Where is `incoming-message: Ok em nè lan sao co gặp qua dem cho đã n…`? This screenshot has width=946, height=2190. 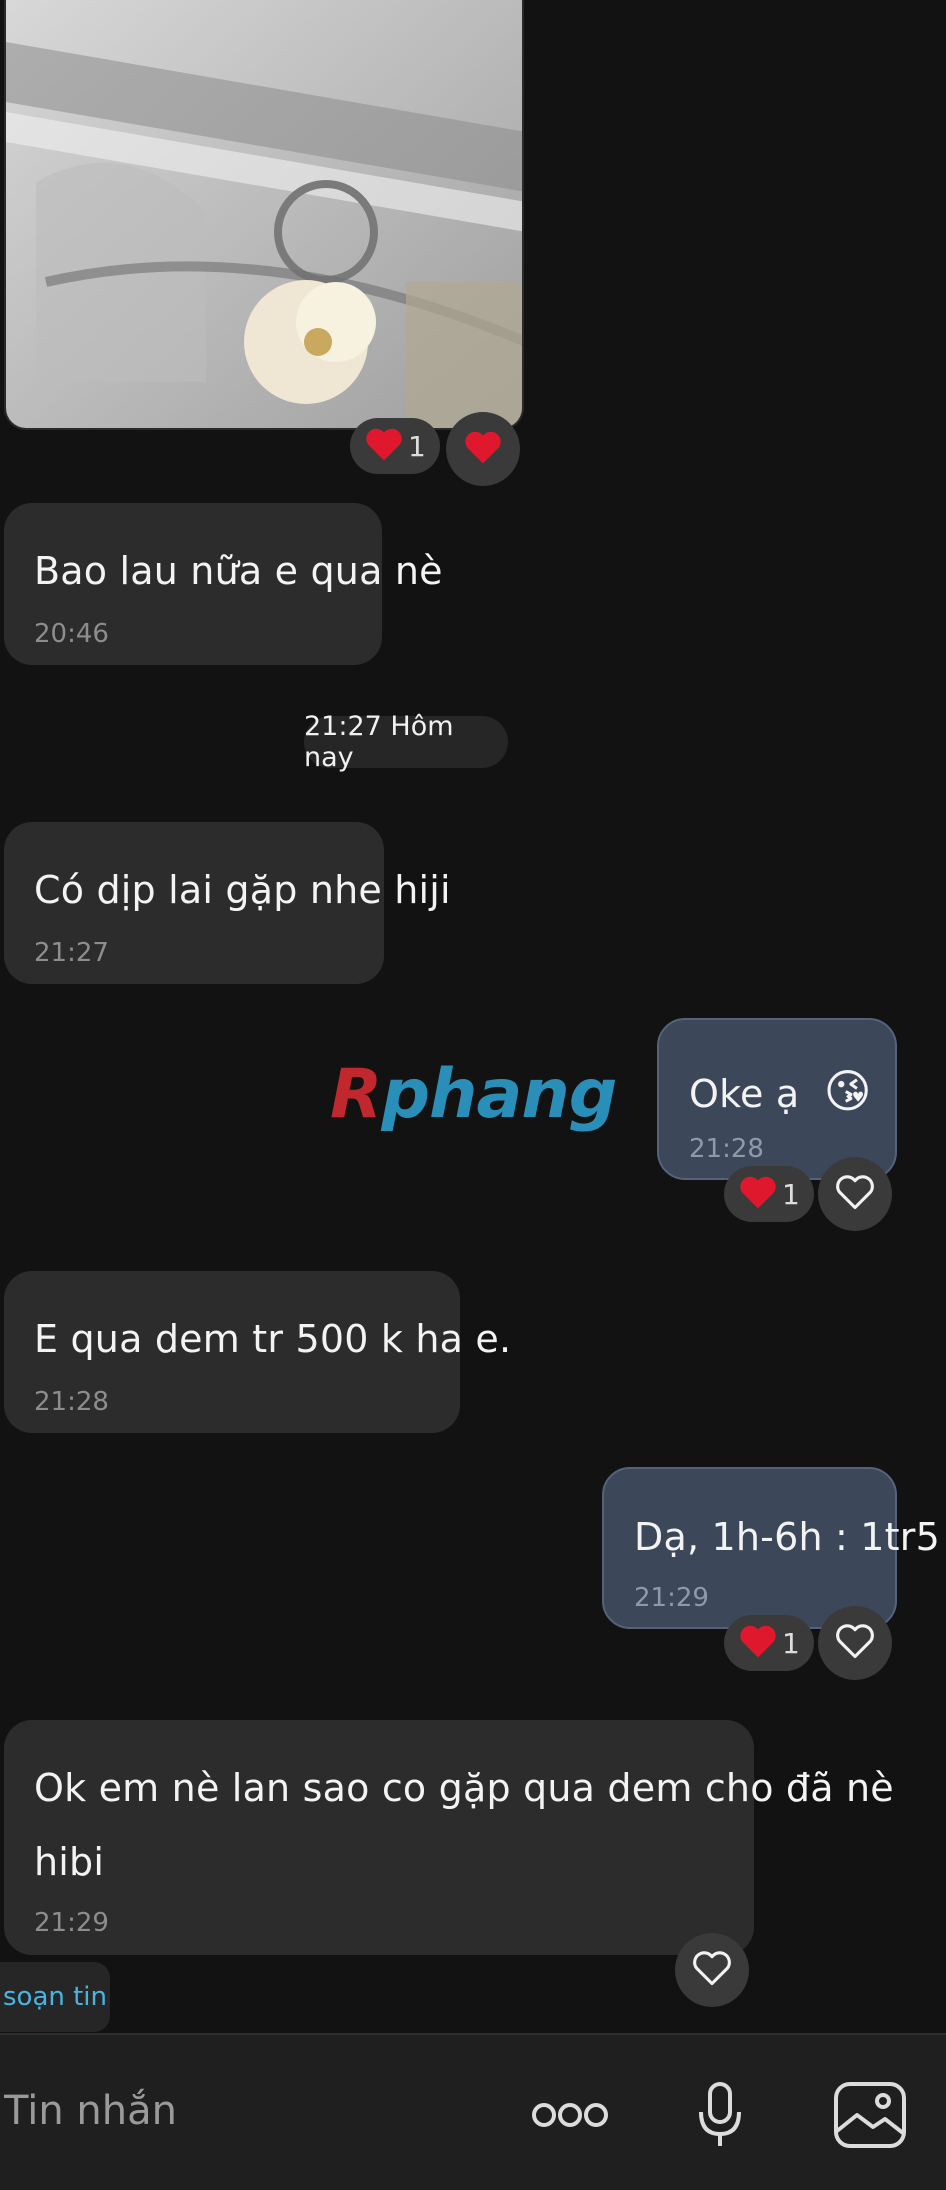
incoming-message: Ok em nè lan sao co gặp qua dem cho đã n… is located at coordinates (449, 1837).